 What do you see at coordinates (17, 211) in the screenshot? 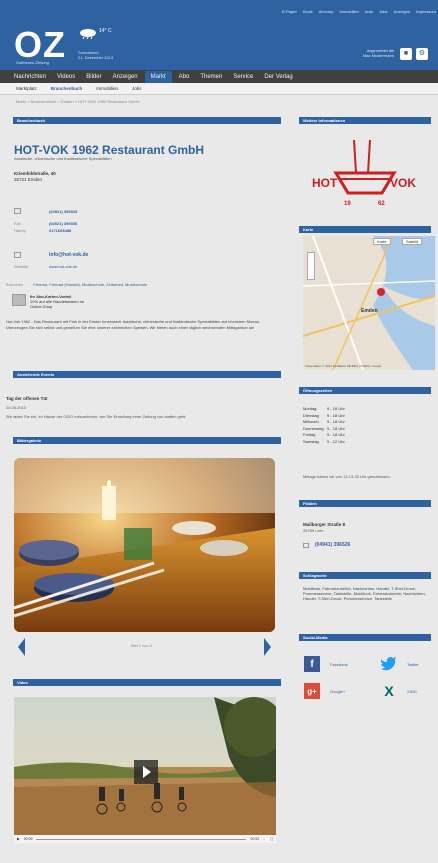
I see `phone-icon` at bounding box center [17, 211].